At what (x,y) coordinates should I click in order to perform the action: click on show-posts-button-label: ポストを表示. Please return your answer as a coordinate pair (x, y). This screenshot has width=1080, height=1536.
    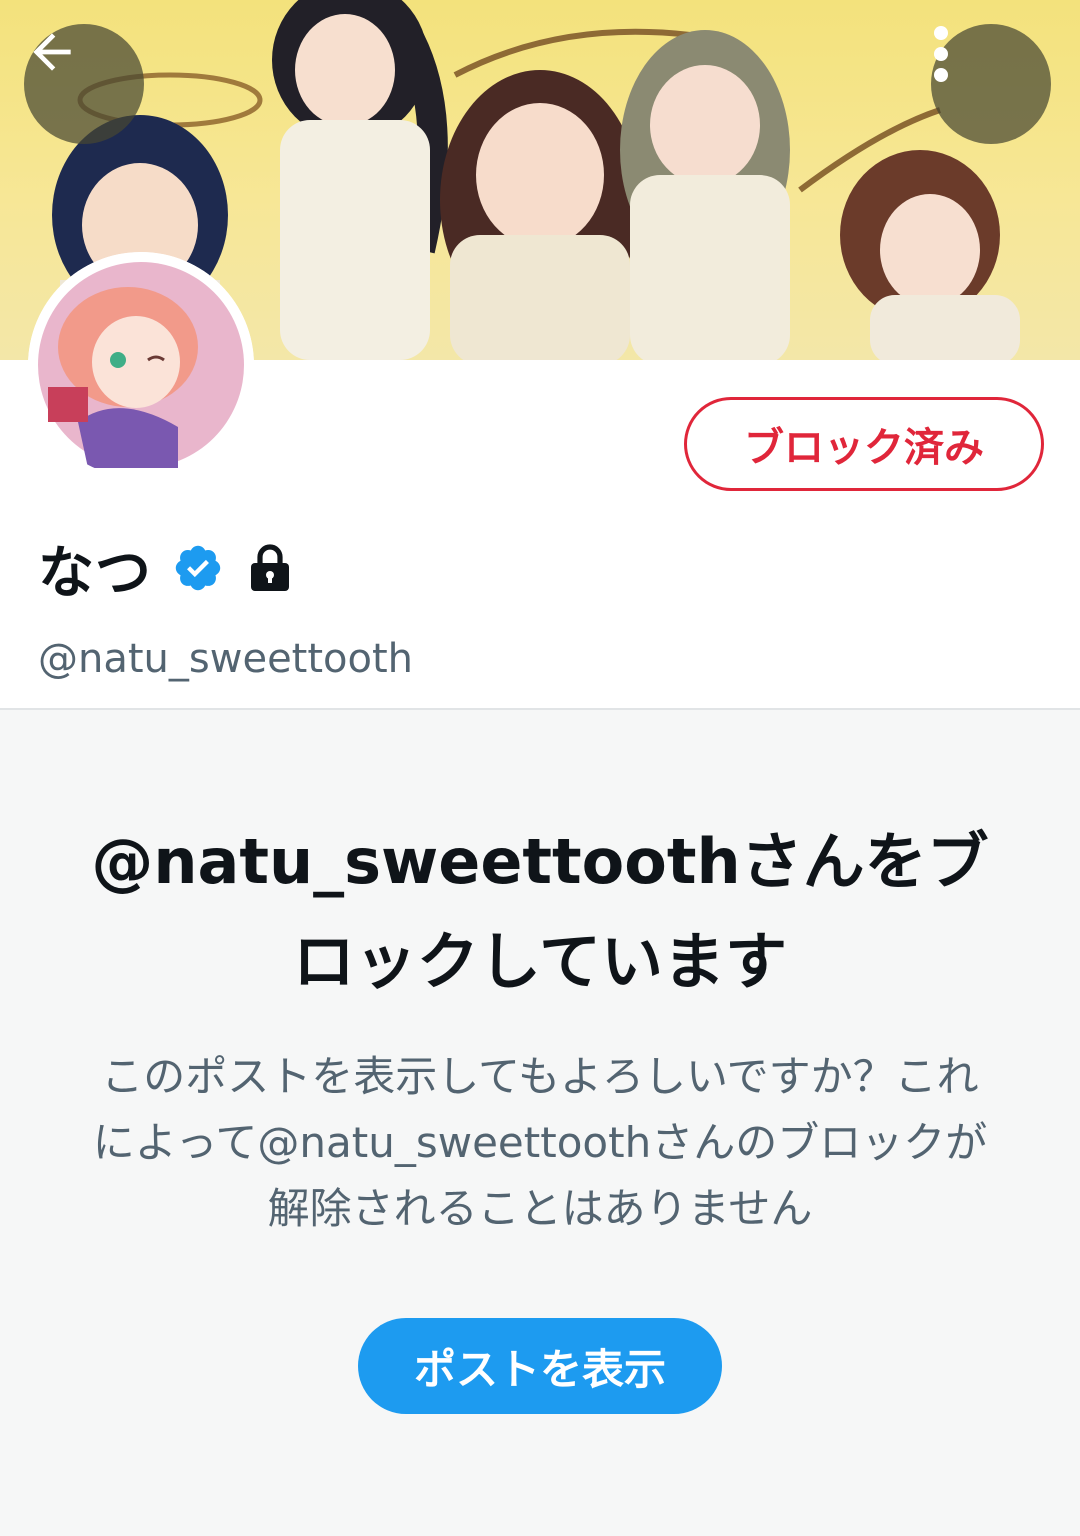
    Looking at the image, I should click on (539, 1369).